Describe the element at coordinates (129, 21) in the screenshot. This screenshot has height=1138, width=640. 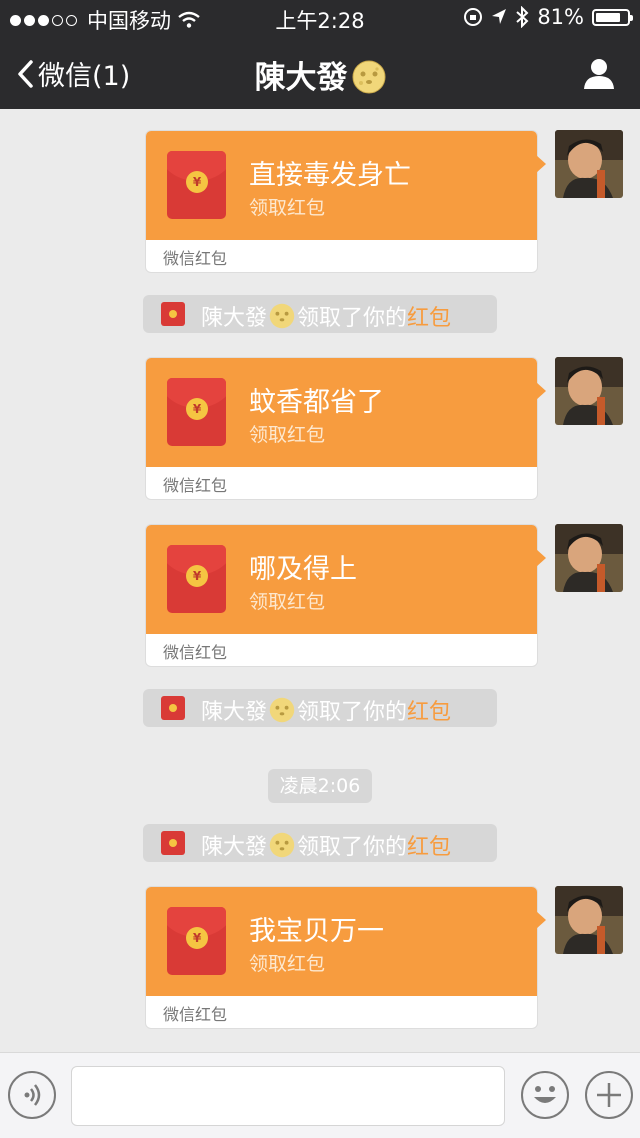
I see `carrier-label: 中国移动` at that location.